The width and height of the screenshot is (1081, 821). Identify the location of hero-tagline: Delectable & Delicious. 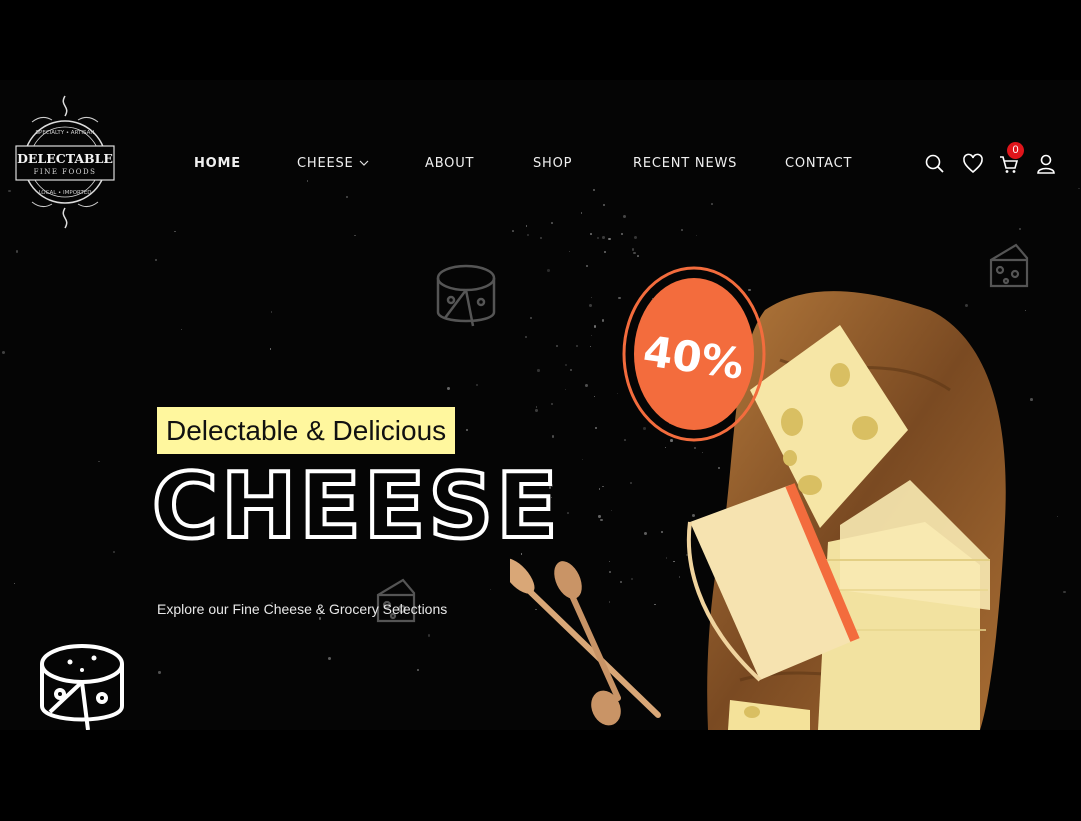
(306, 430).